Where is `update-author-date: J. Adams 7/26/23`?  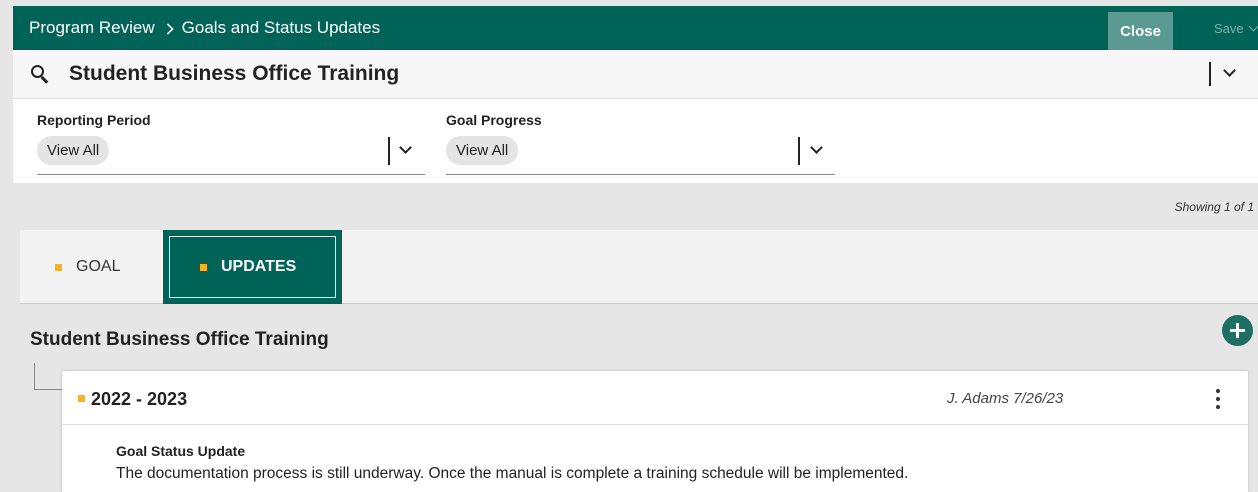 update-author-date: J. Adams 7/26/23 is located at coordinates (1005, 398).